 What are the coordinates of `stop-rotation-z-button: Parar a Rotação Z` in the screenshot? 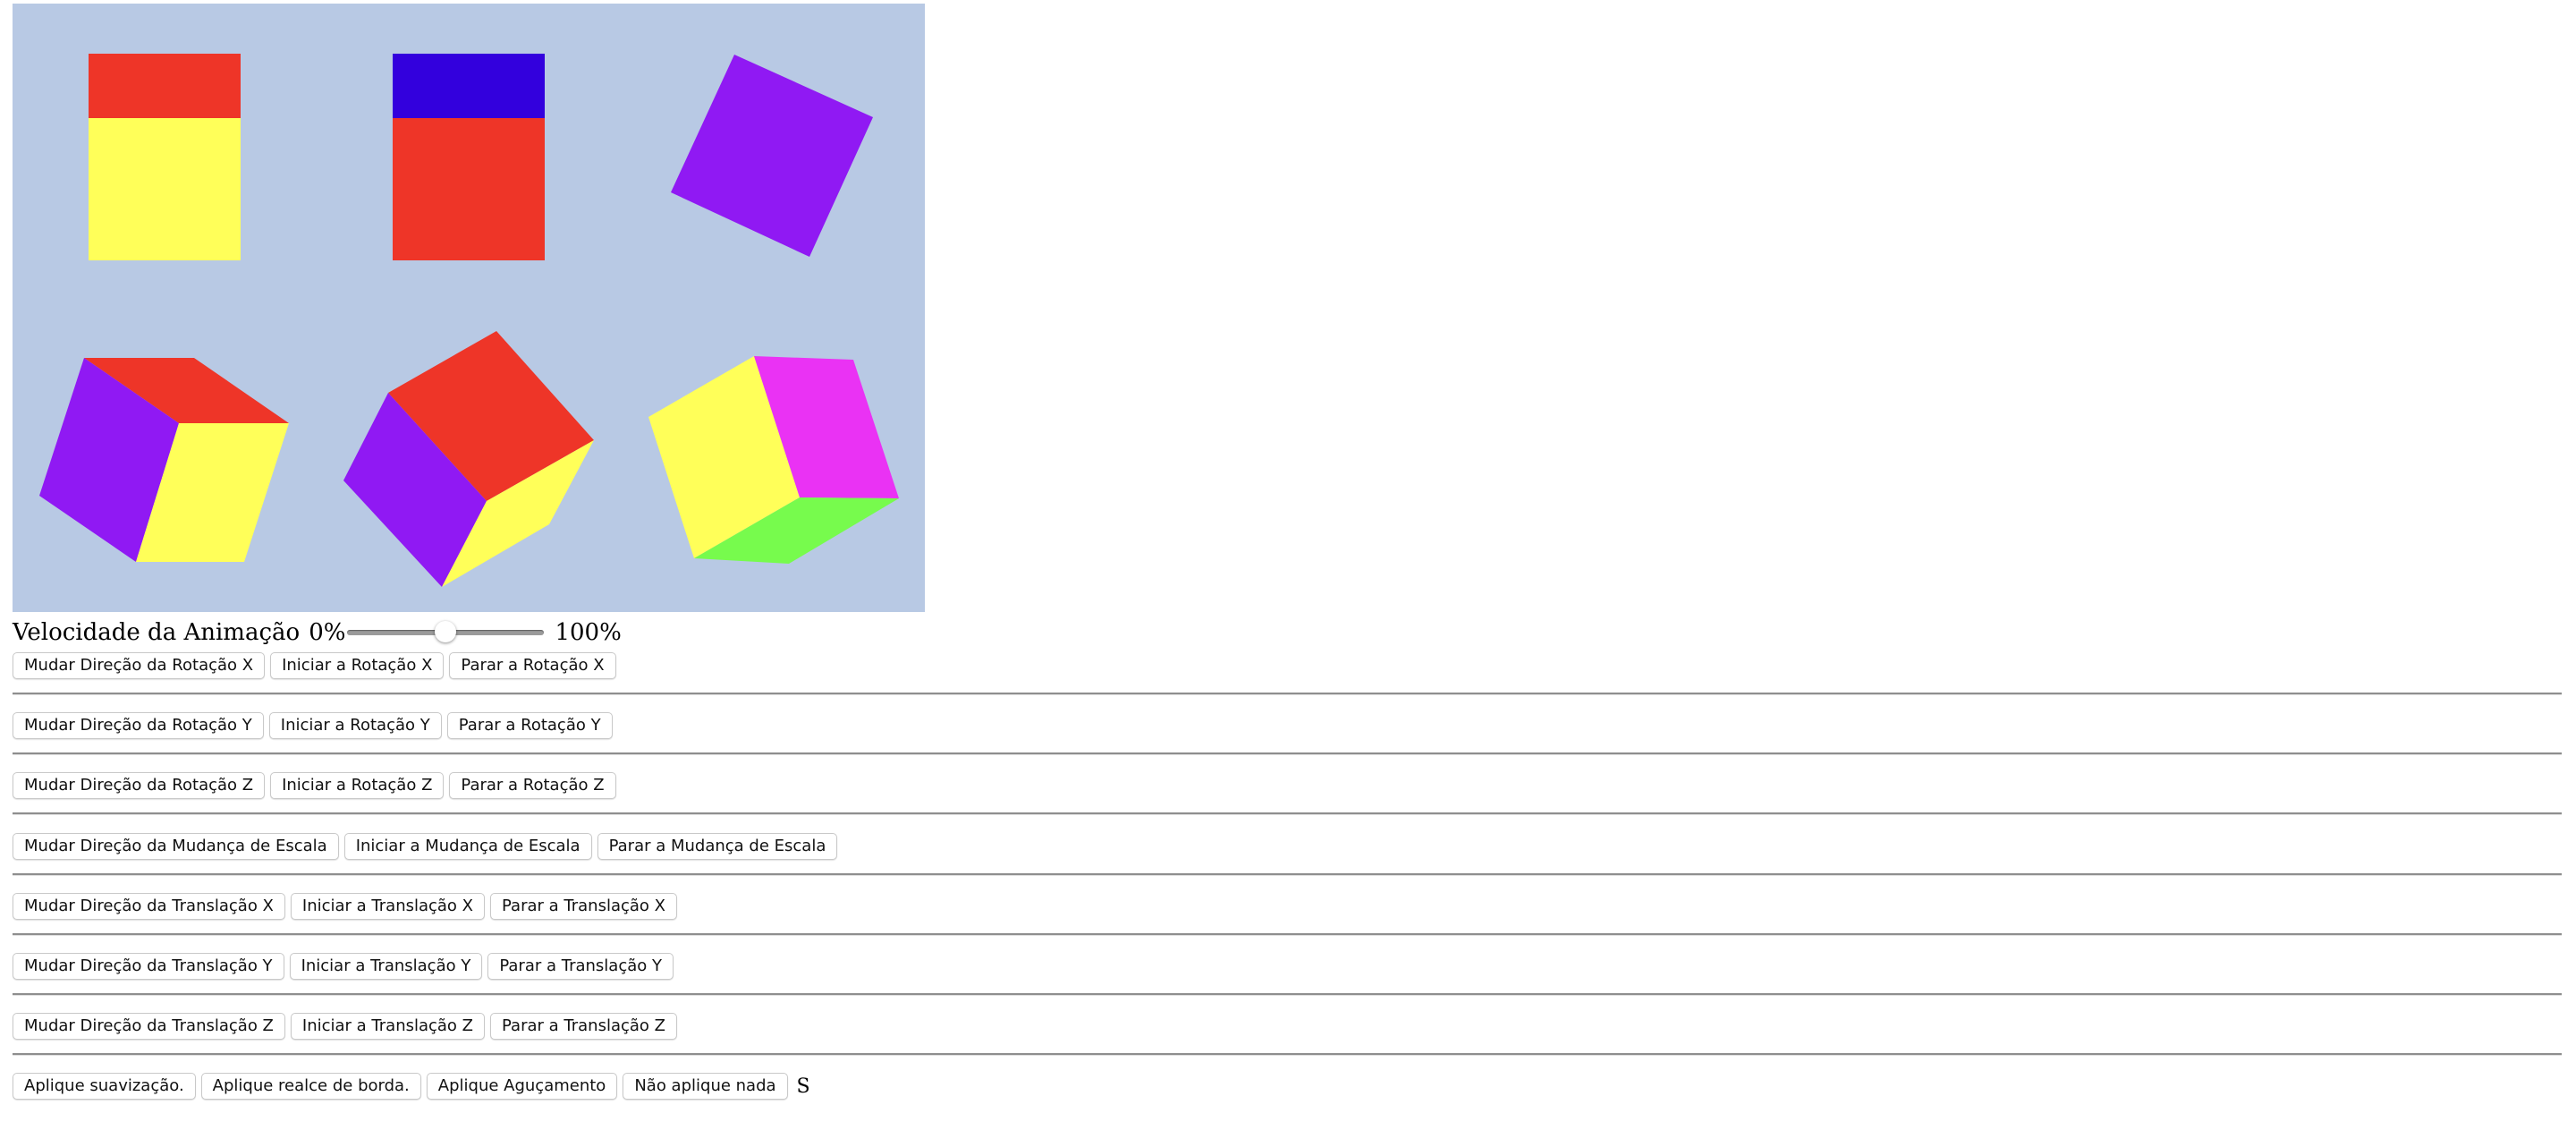 It's located at (532, 785).